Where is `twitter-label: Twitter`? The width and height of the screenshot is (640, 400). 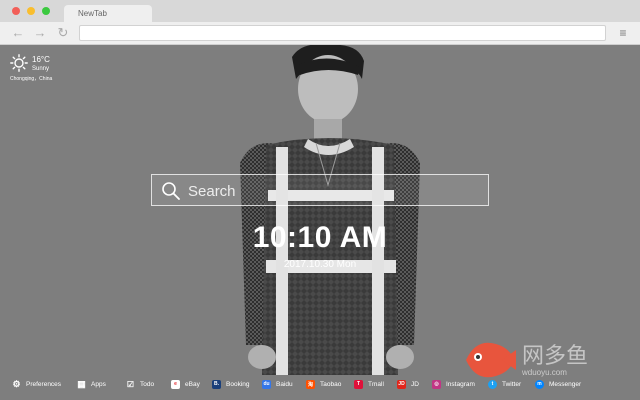 twitter-label: Twitter is located at coordinates (512, 384).